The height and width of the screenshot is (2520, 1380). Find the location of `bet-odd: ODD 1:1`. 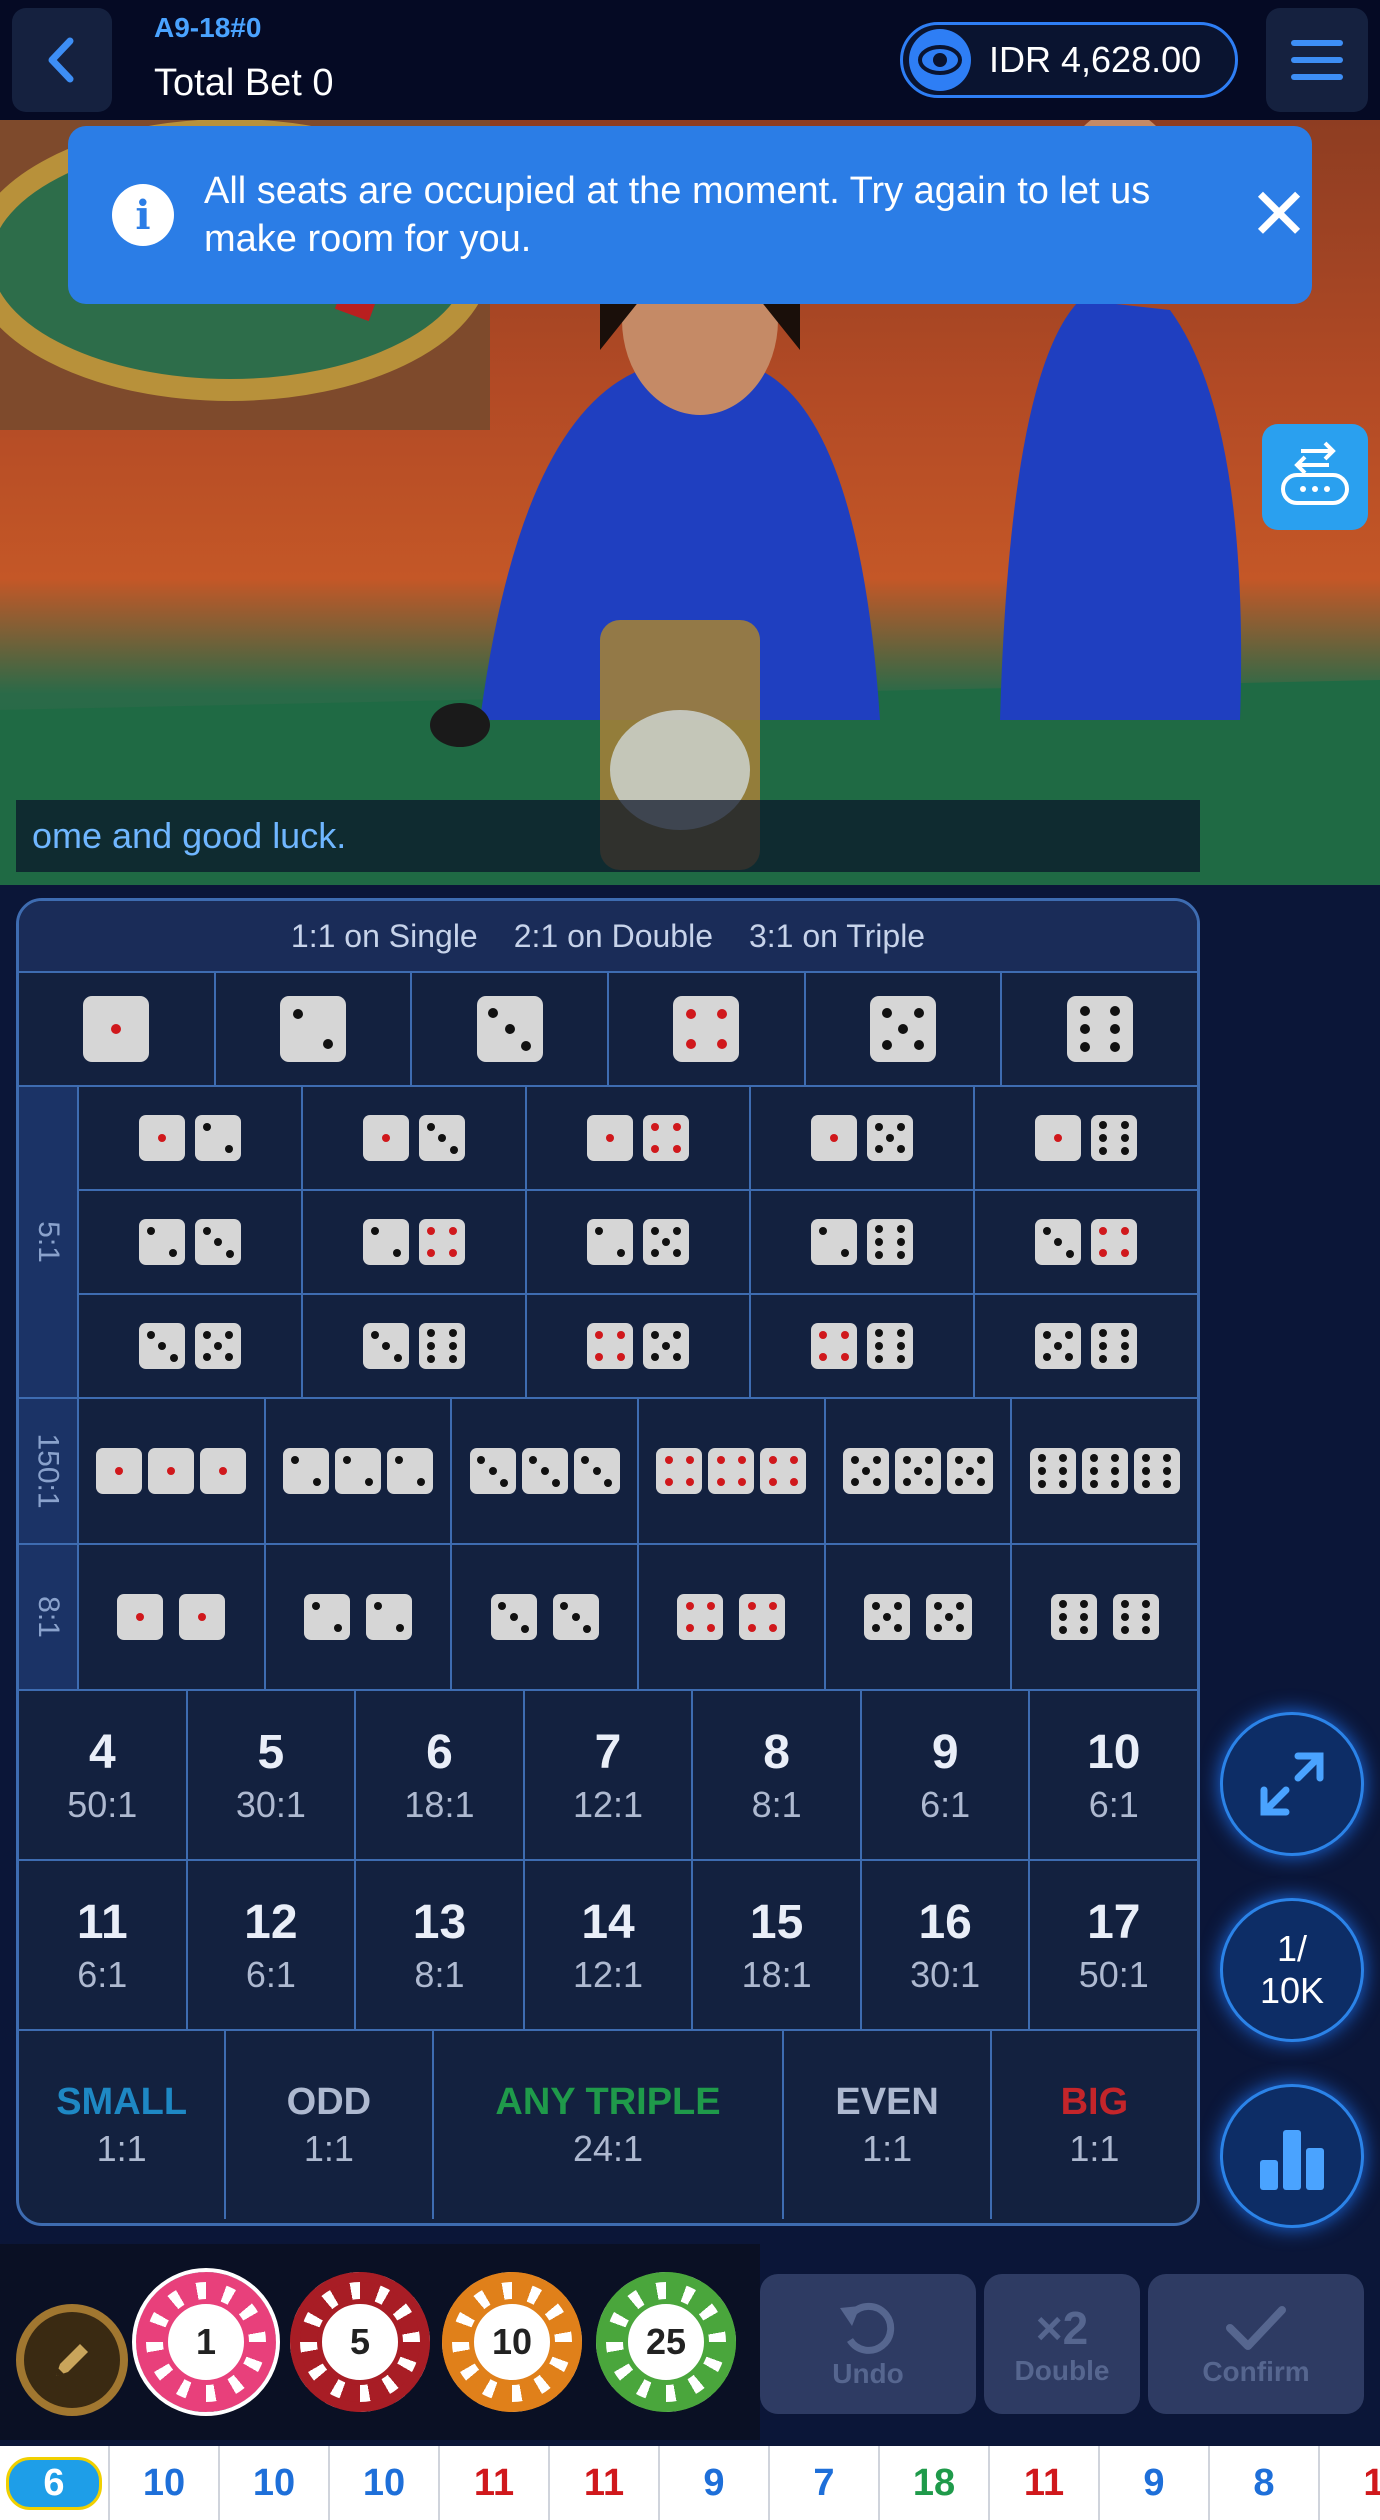

bet-odd: ODD 1:1 is located at coordinates (327, 2125).